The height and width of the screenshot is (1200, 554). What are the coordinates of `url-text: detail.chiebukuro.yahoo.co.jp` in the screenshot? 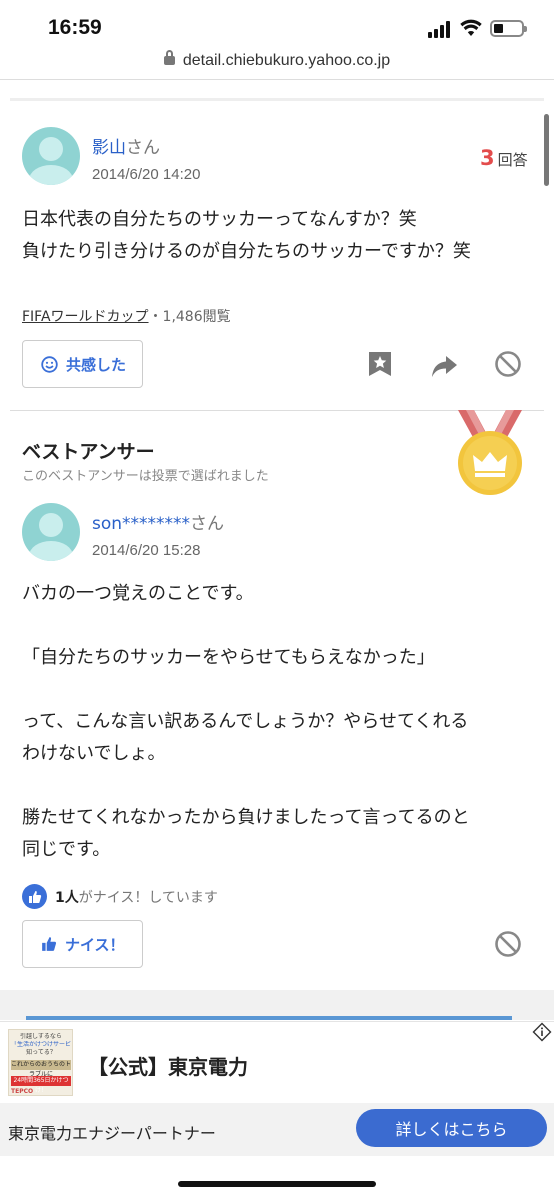 It's located at (286, 60).